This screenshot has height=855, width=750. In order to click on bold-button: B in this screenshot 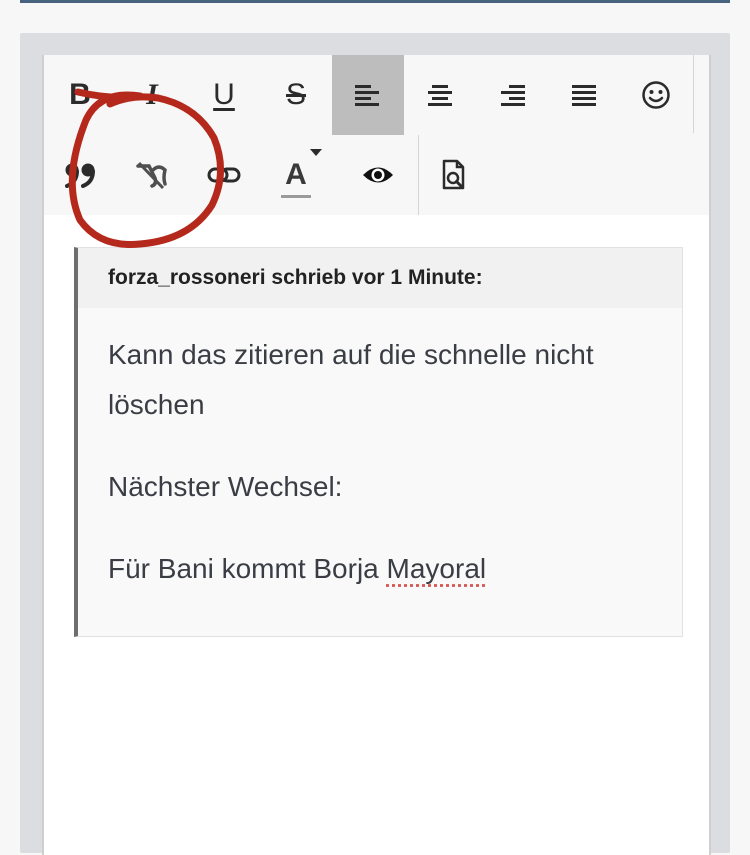, I will do `click(80, 95)`.